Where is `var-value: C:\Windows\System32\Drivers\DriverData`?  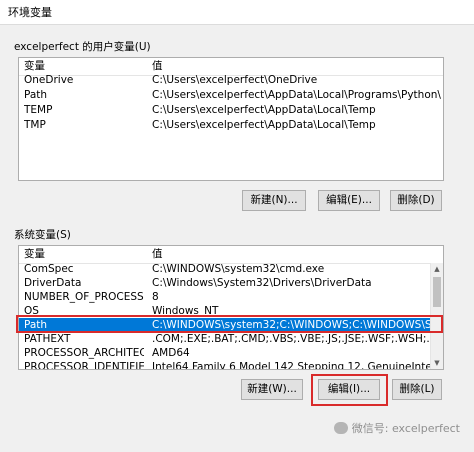 var-value: C:\Windows\System32\Drivers\DriverData is located at coordinates (262, 283).